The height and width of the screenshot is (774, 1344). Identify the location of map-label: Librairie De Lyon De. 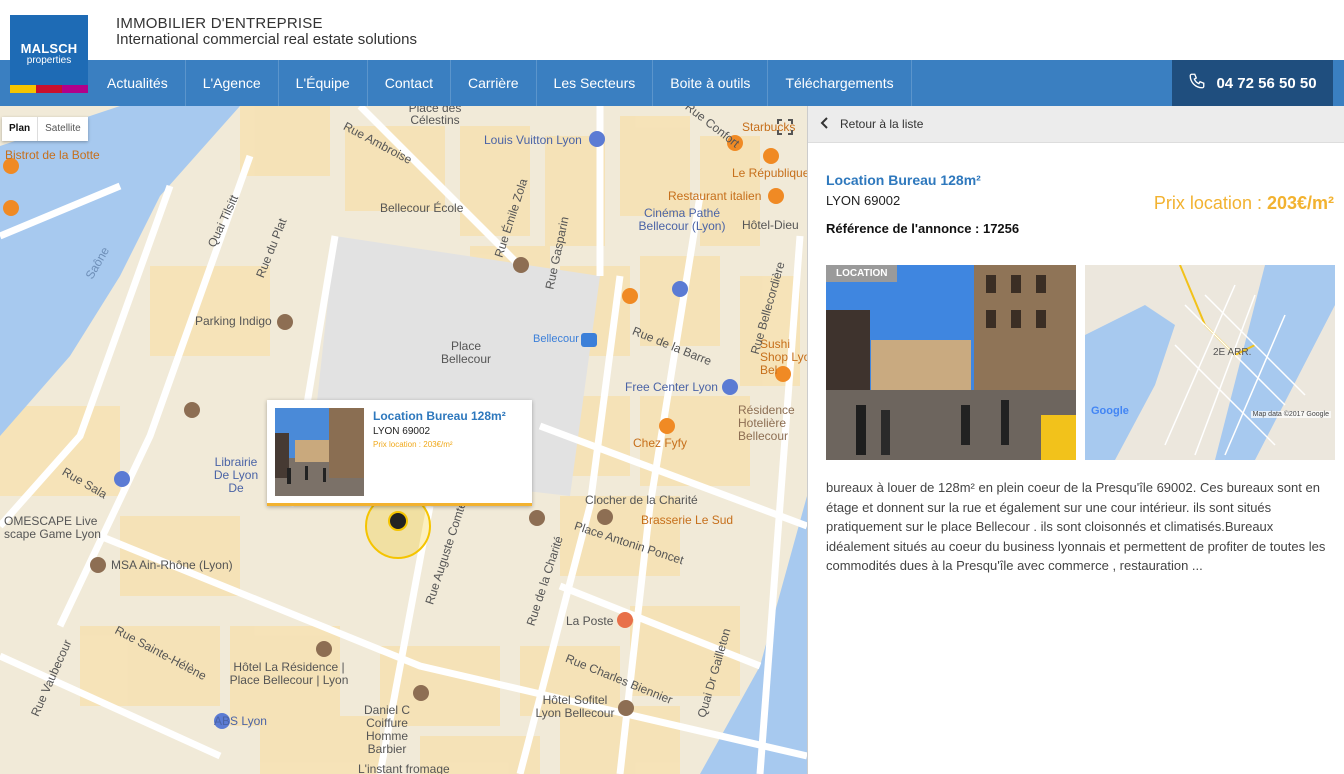
(236, 475).